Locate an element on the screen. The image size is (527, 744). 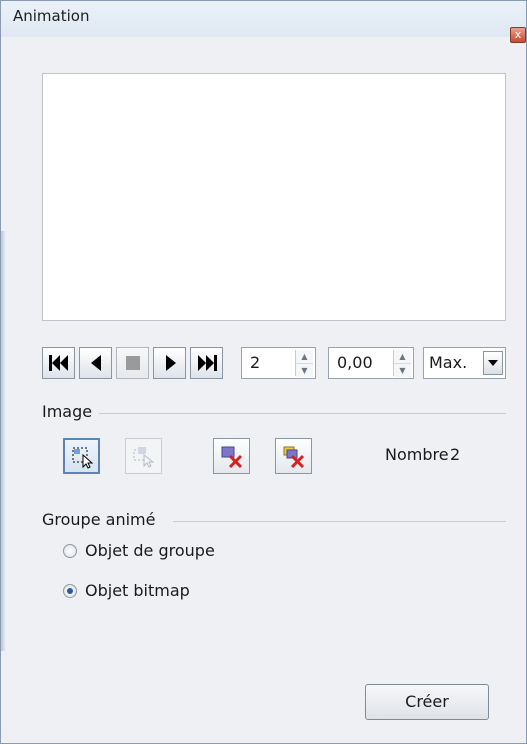
image-section-label: Image is located at coordinates (67, 411).